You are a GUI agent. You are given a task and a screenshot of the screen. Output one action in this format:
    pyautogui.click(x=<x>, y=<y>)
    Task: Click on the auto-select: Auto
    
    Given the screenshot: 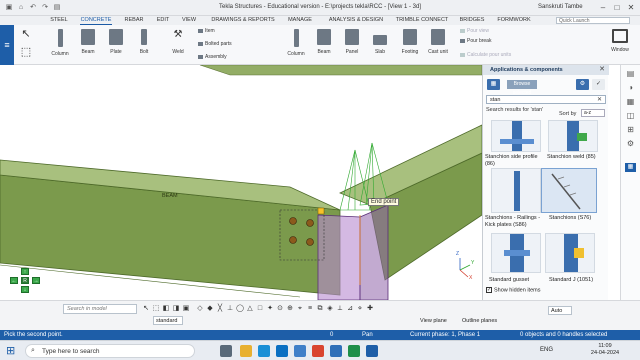 What is the action you would take?
    pyautogui.click(x=560, y=310)
    